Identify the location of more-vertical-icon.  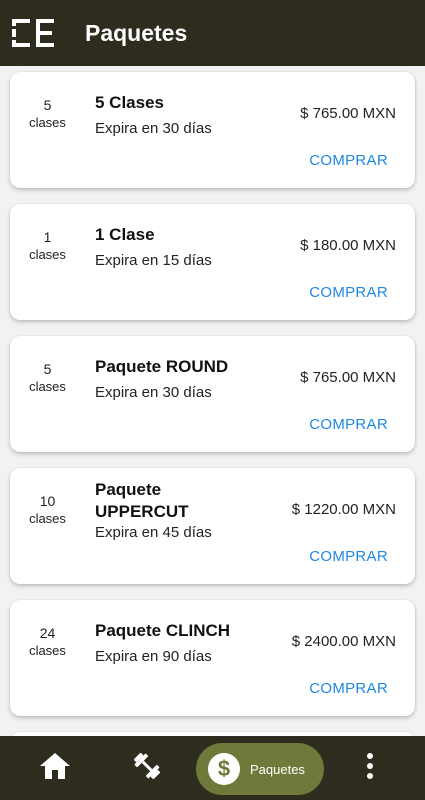
(370, 768).